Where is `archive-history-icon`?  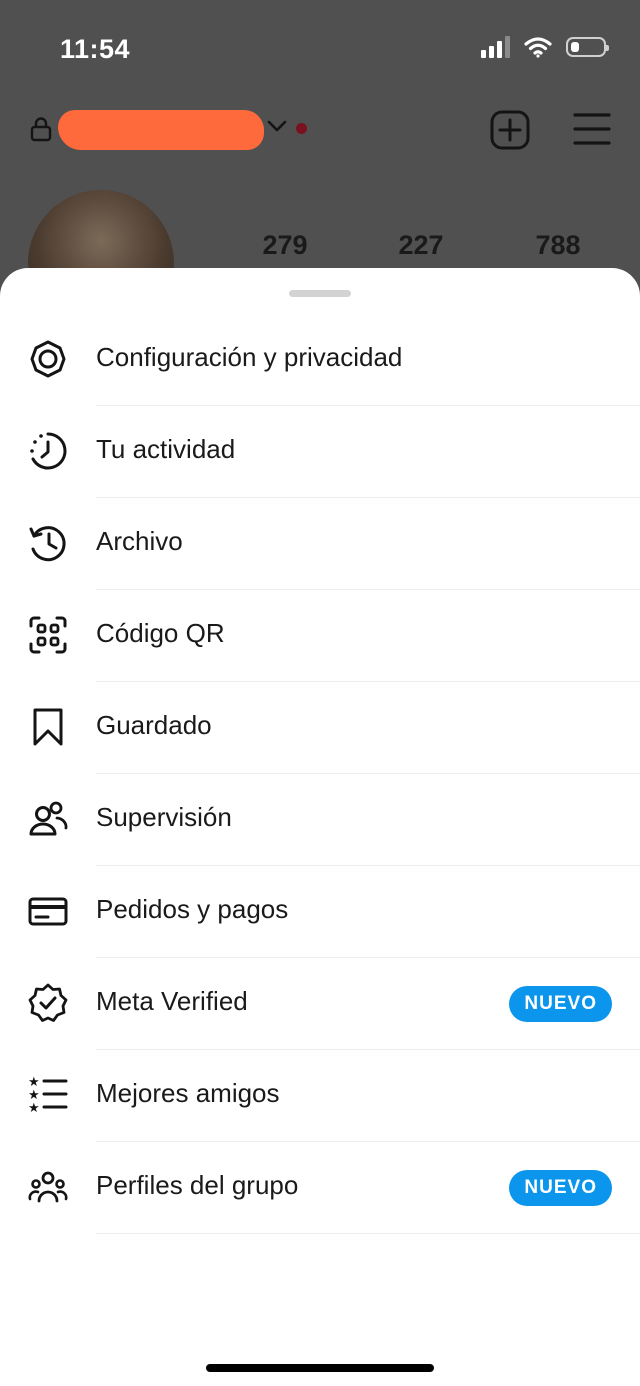 archive-history-icon is located at coordinates (48, 543).